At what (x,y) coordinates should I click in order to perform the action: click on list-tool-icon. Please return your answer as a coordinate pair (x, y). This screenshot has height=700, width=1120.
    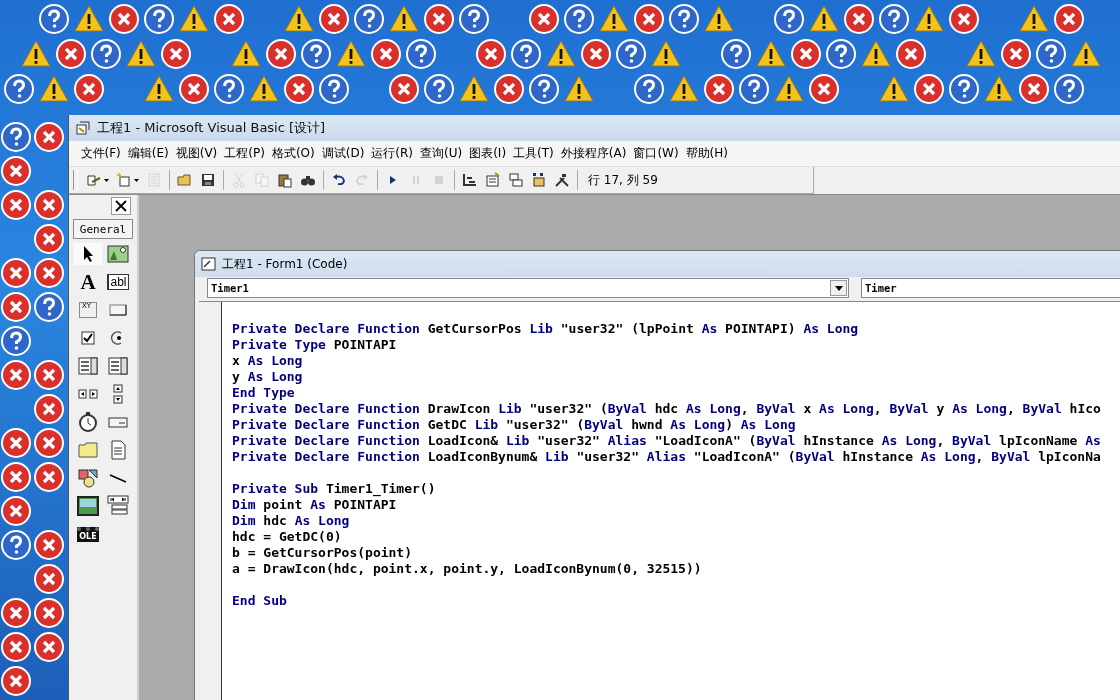
    Looking at the image, I should click on (118, 366).